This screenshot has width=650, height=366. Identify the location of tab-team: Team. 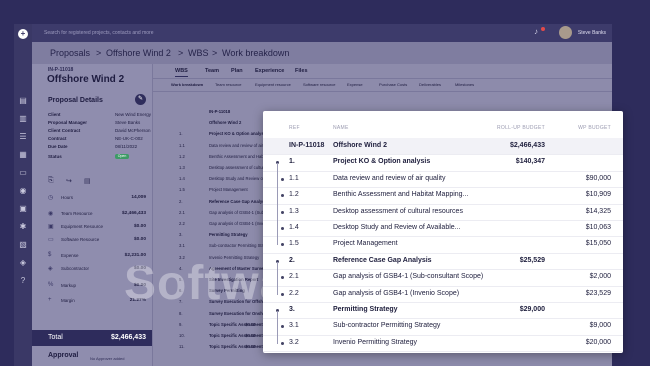
(212, 71).